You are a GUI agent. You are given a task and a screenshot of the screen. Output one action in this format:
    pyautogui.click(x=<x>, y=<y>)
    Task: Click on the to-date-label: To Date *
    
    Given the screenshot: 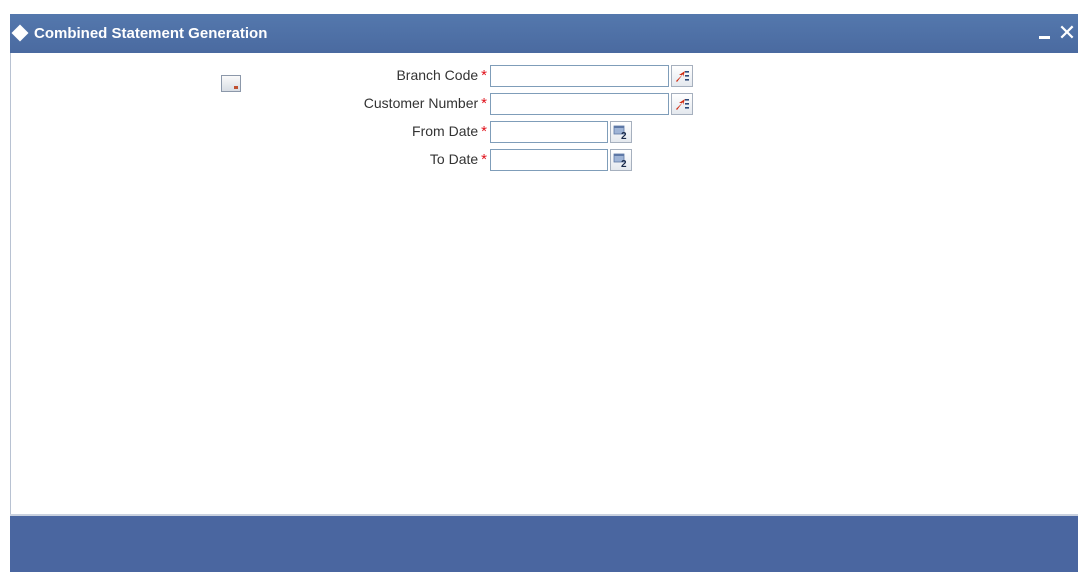 What is the action you would take?
    pyautogui.click(x=458, y=159)
    